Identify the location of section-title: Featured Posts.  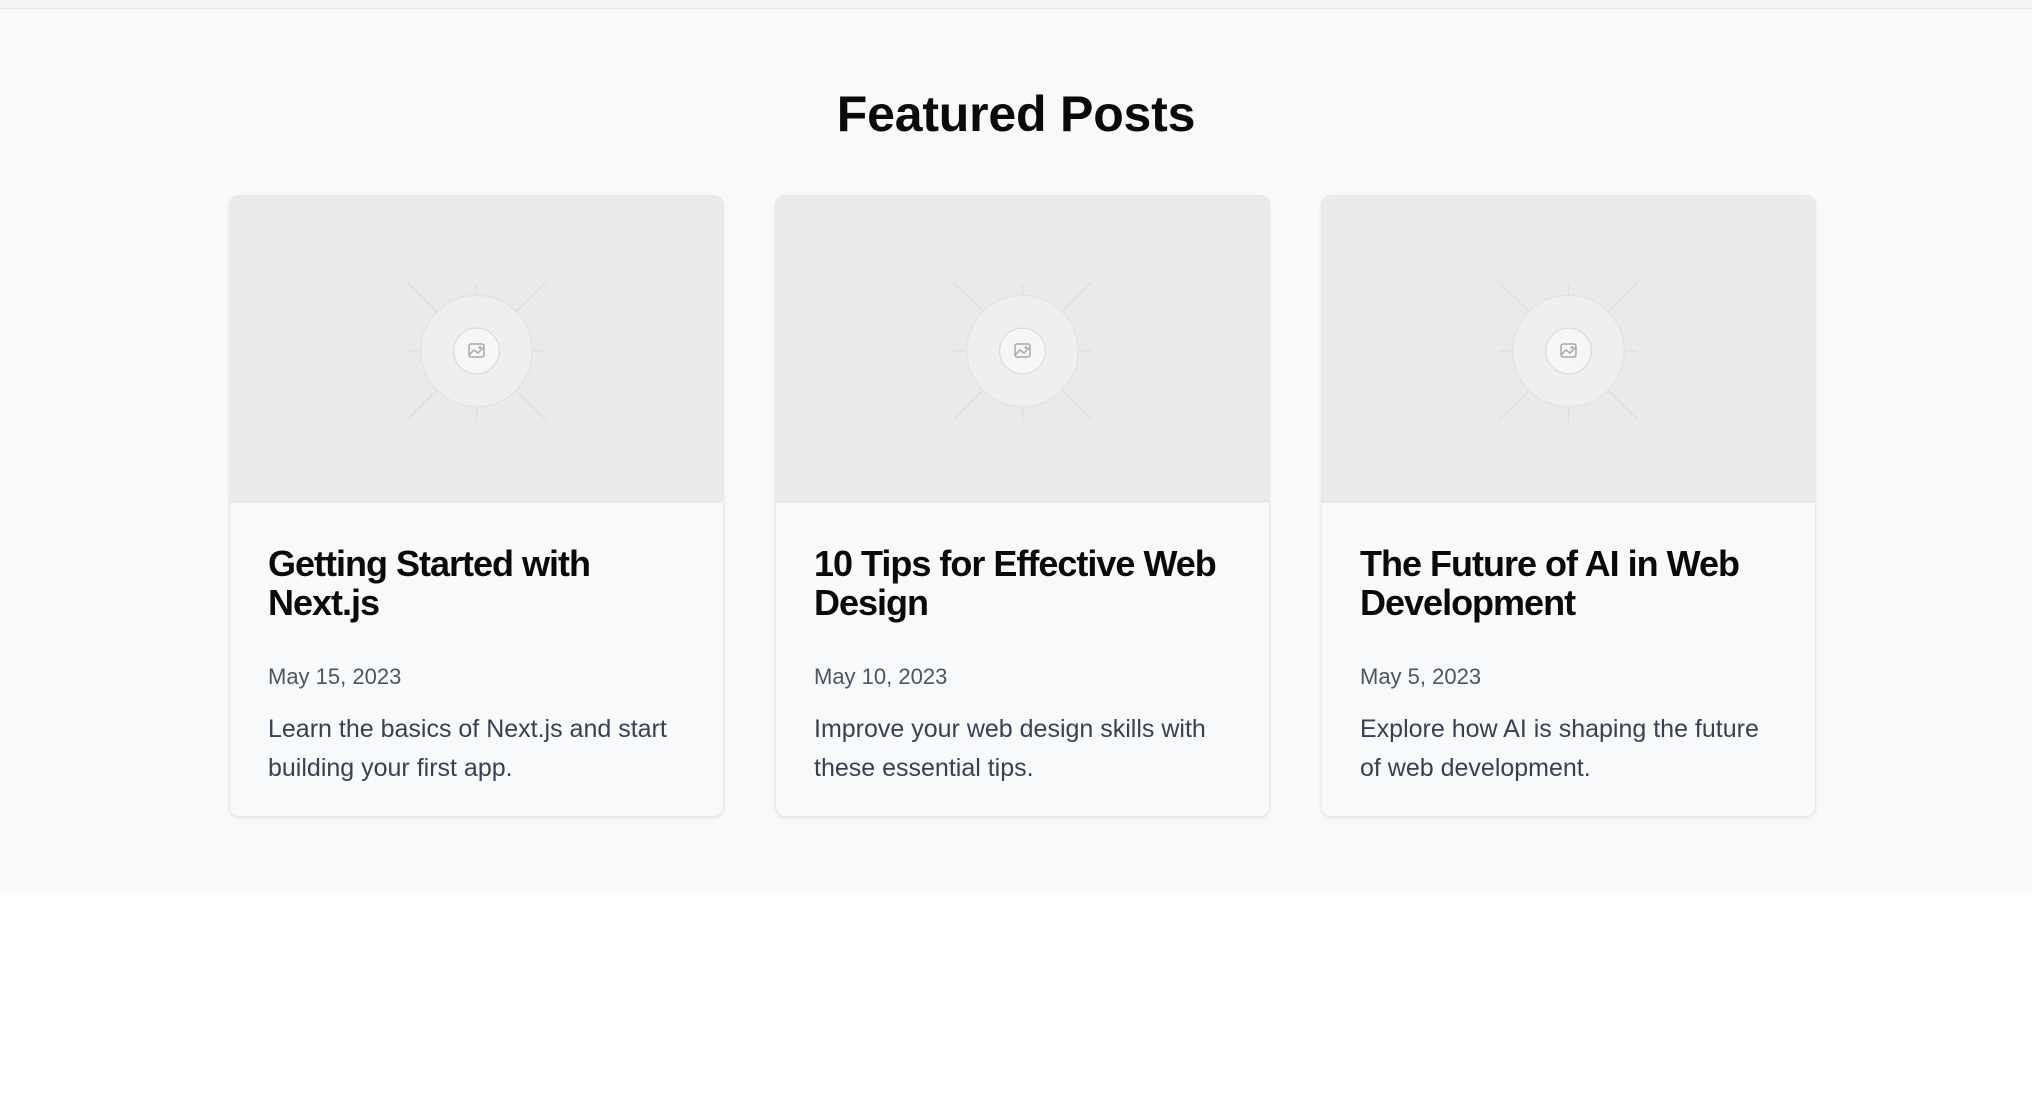
(1016, 114).